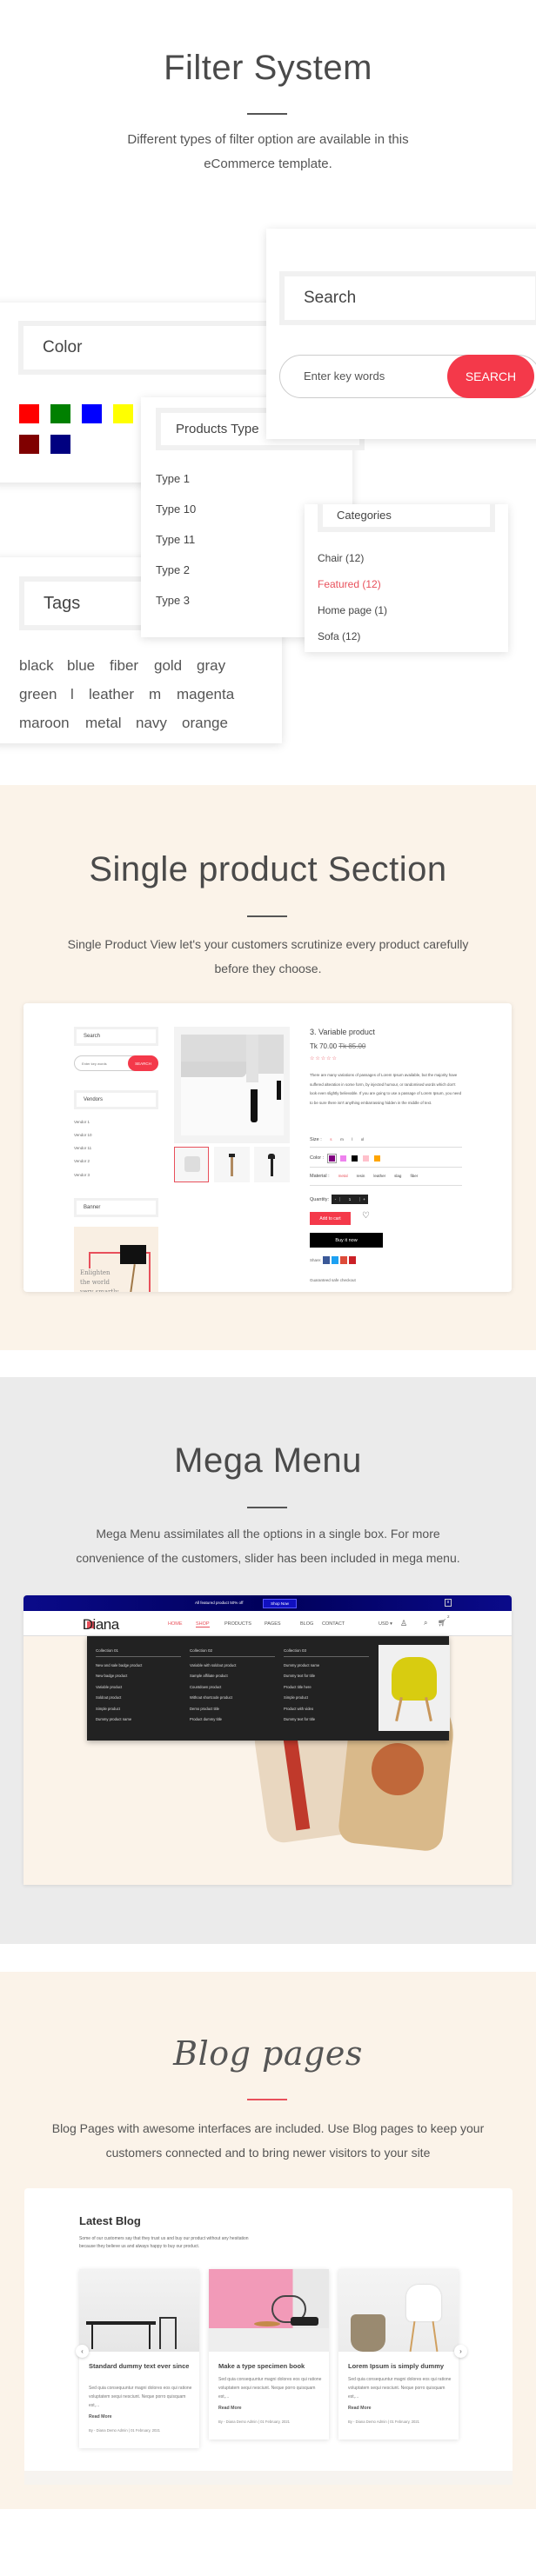 This screenshot has height=2576, width=536. What do you see at coordinates (124, 666) in the screenshot?
I see `tag-fiber: fiber` at bounding box center [124, 666].